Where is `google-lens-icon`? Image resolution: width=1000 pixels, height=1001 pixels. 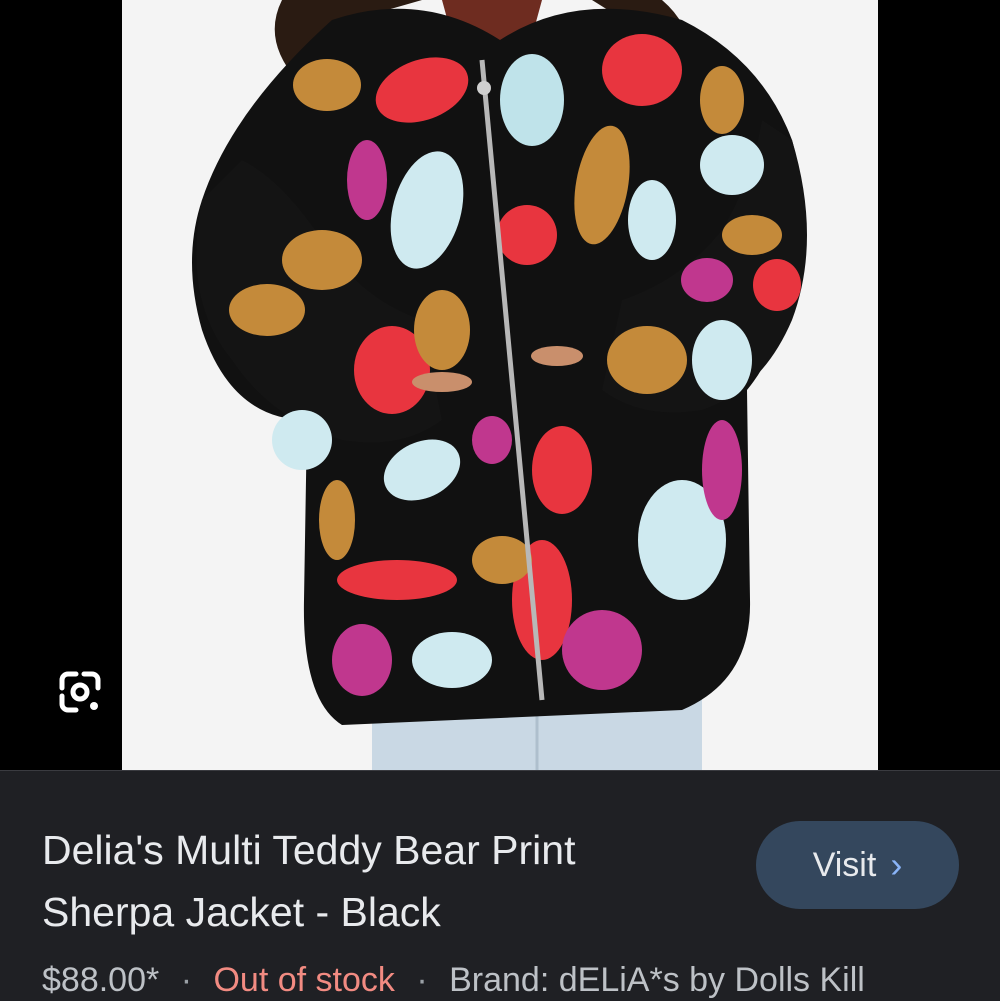 google-lens-icon is located at coordinates (80, 692).